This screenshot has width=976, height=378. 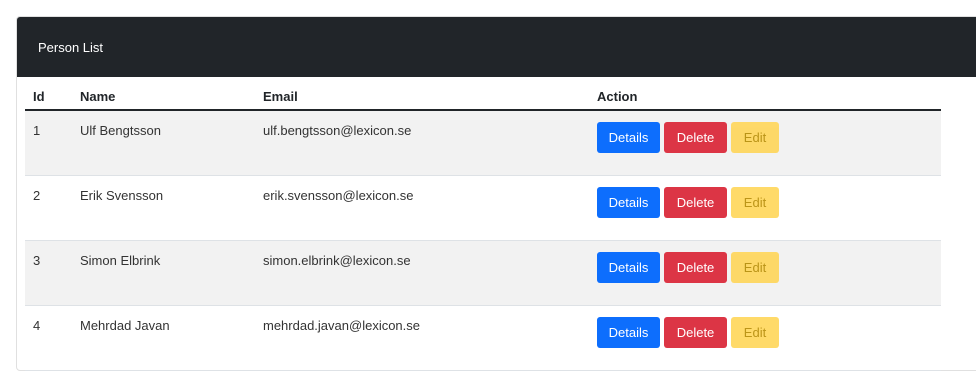 What do you see at coordinates (422, 338) in the screenshot?
I see `cell-email: mehrdad.javan@lexicon.se` at bounding box center [422, 338].